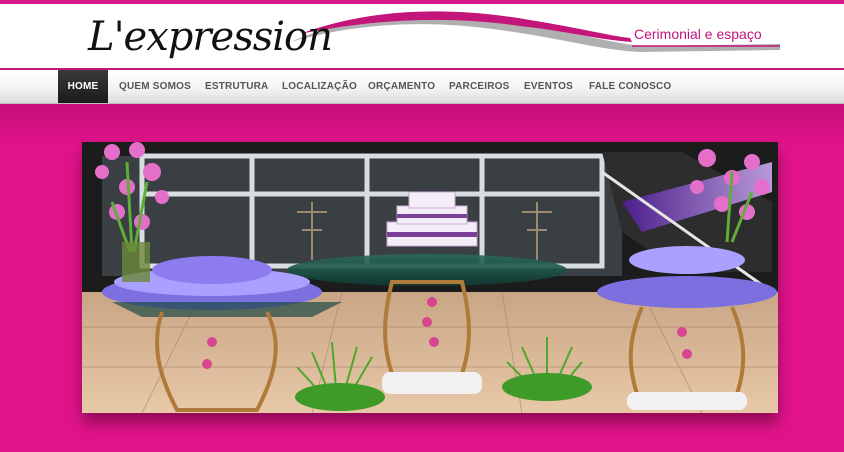  What do you see at coordinates (630, 86) in the screenshot?
I see `nav-item-fale-conosco: FALE CONOSCO` at bounding box center [630, 86].